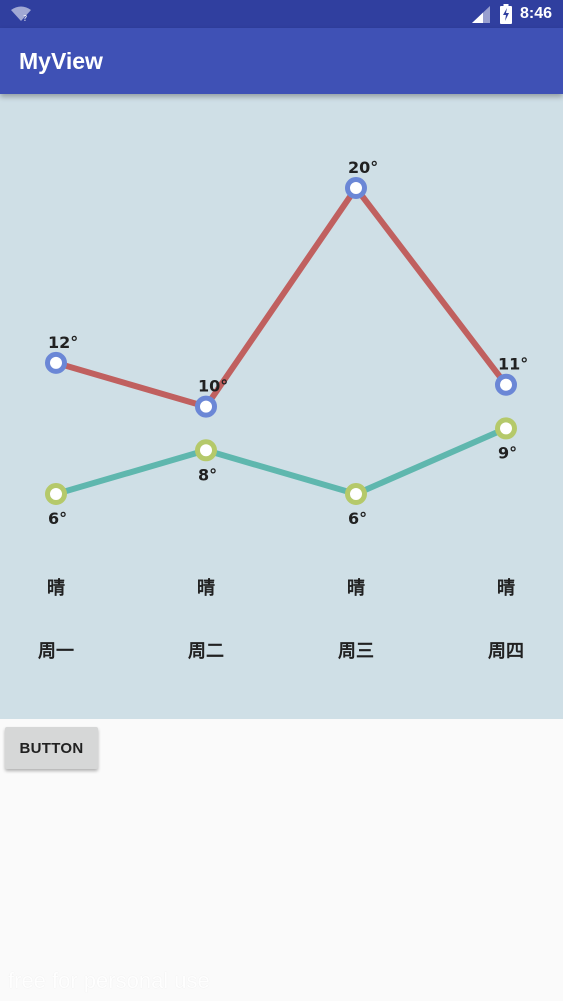  Describe the element at coordinates (213, 386) in the screenshot. I see `high-temp-label-2: 10°` at that location.